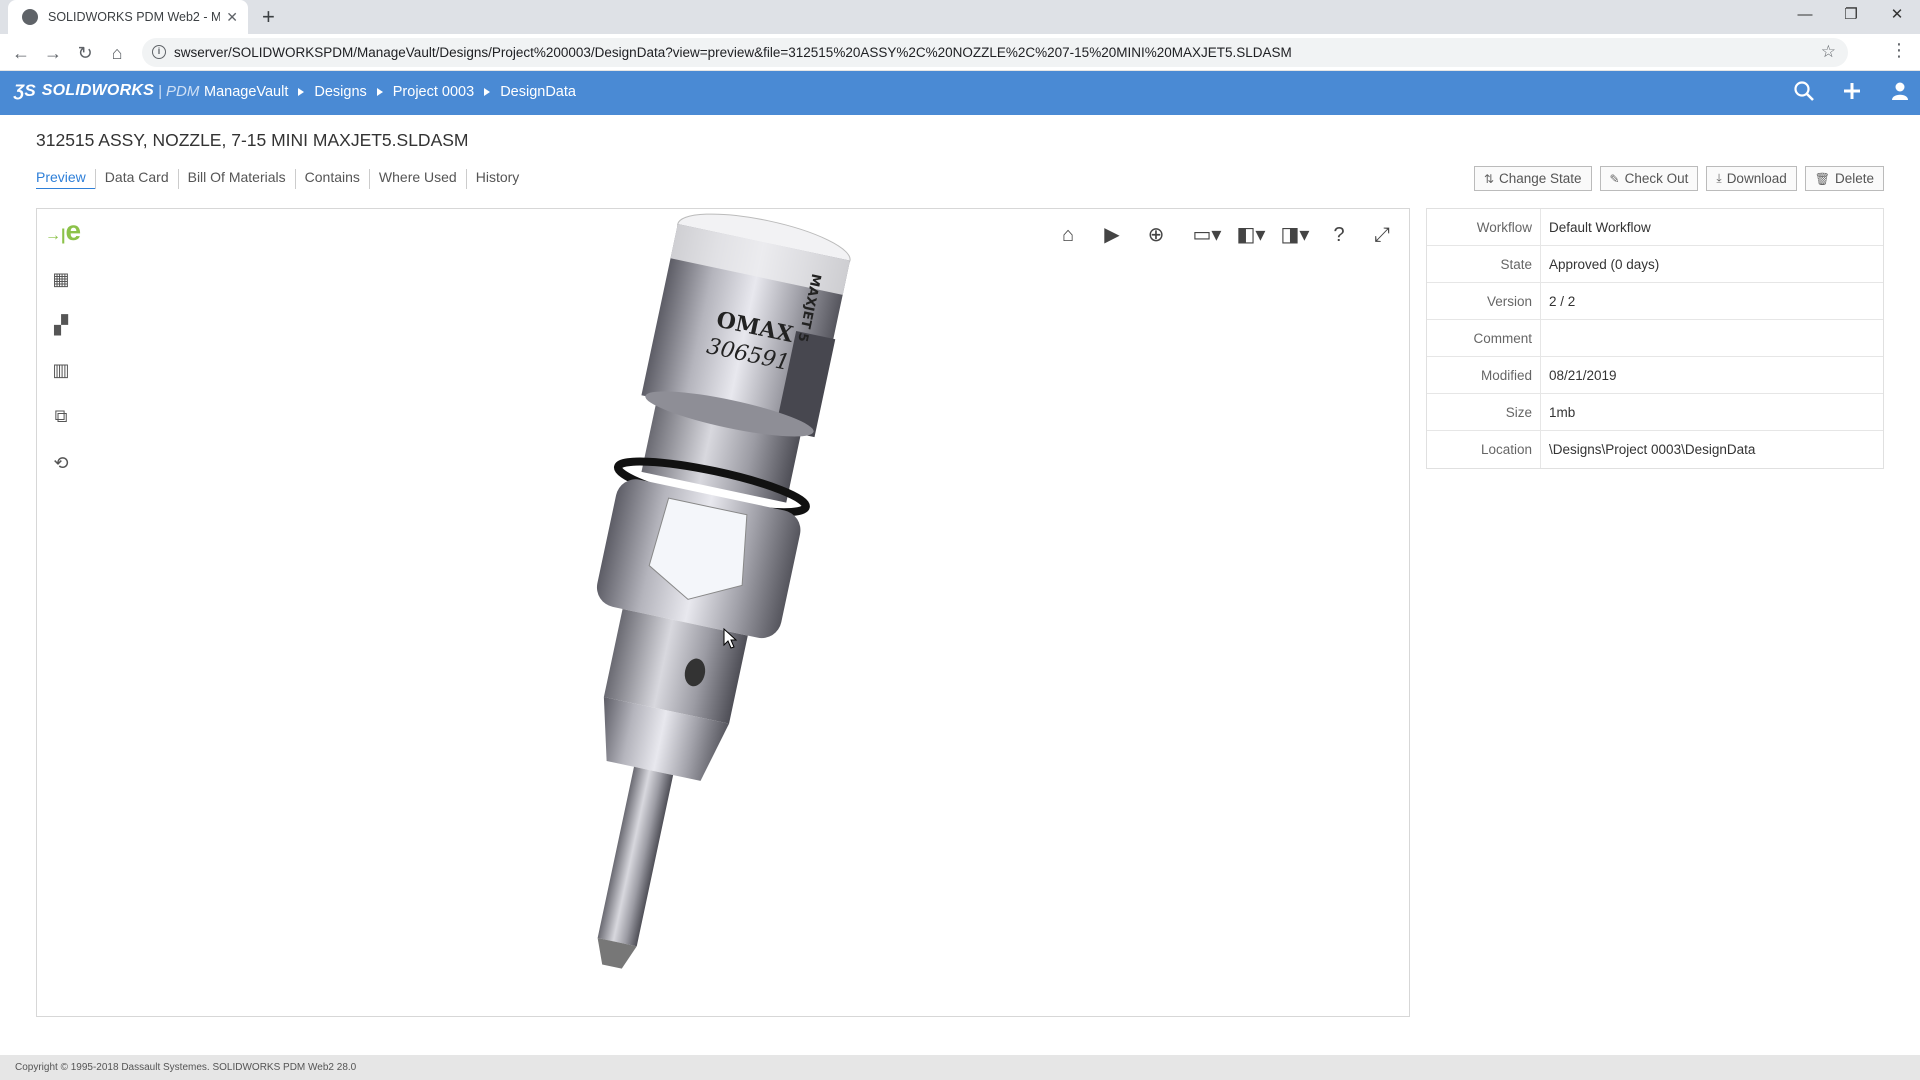 The width and height of the screenshot is (1920, 1080). Describe the element at coordinates (1852, 94) in the screenshot. I see `add-icon` at that location.